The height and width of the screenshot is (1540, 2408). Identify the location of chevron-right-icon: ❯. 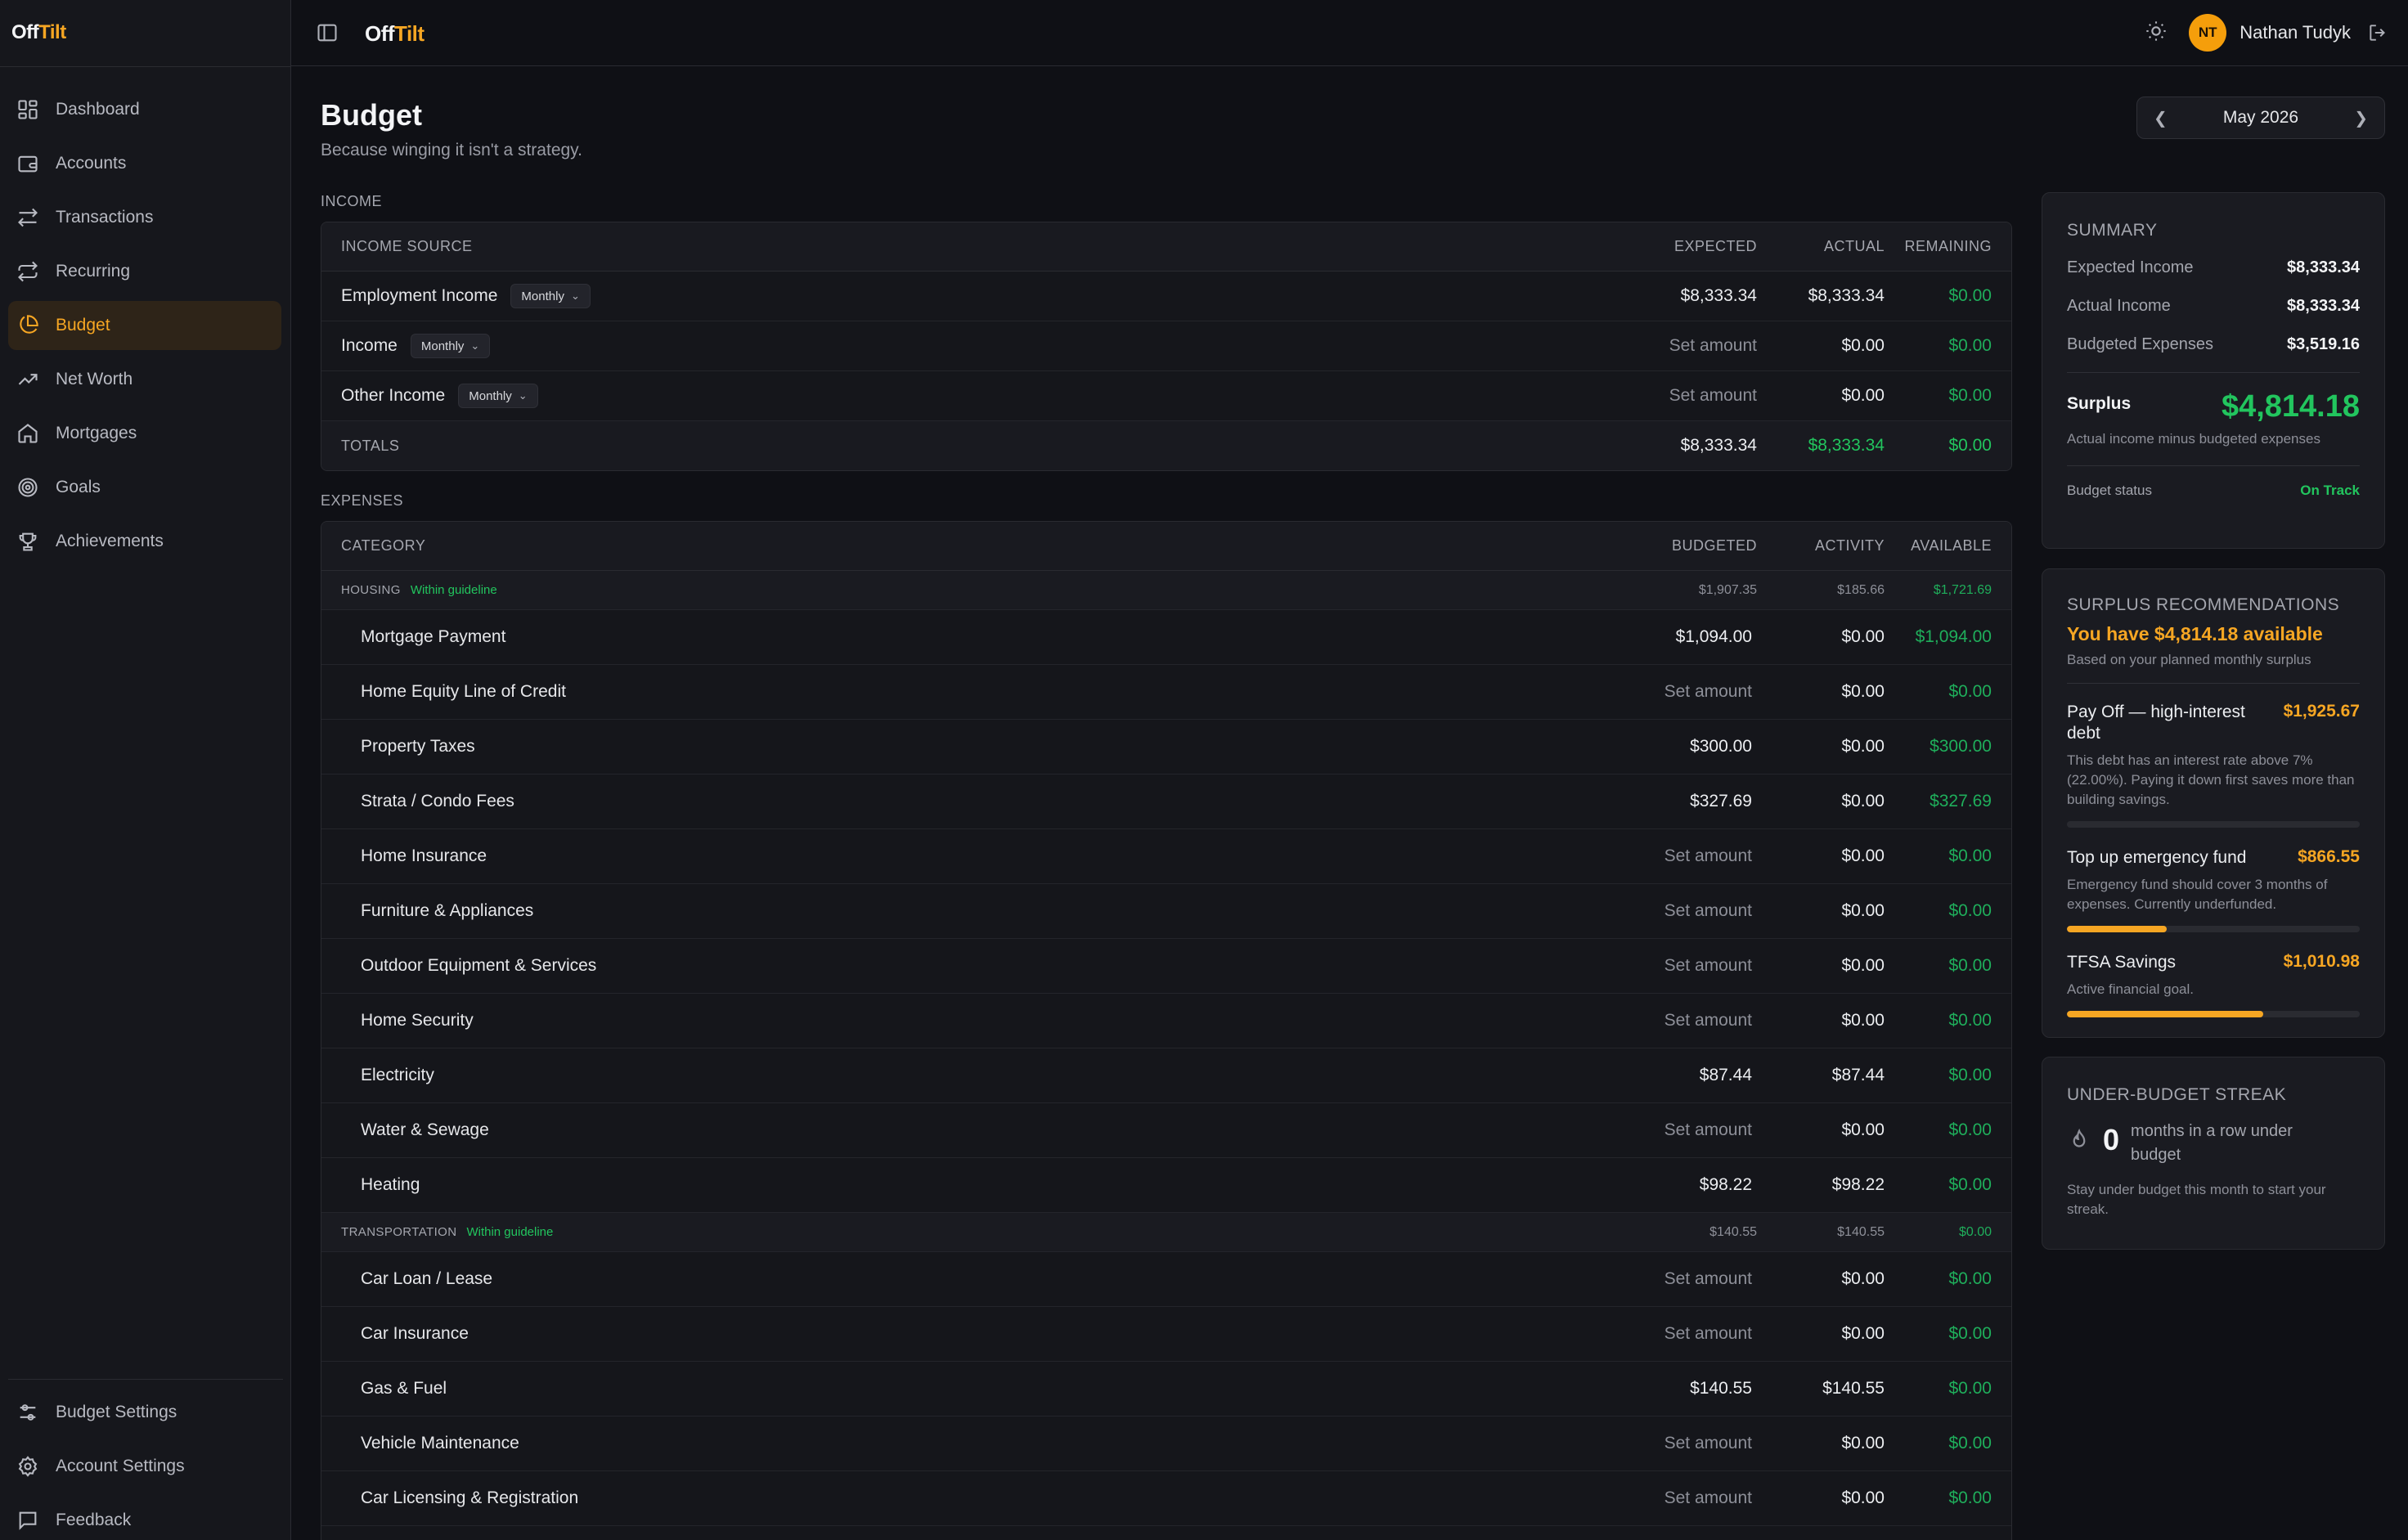
(2361, 118).